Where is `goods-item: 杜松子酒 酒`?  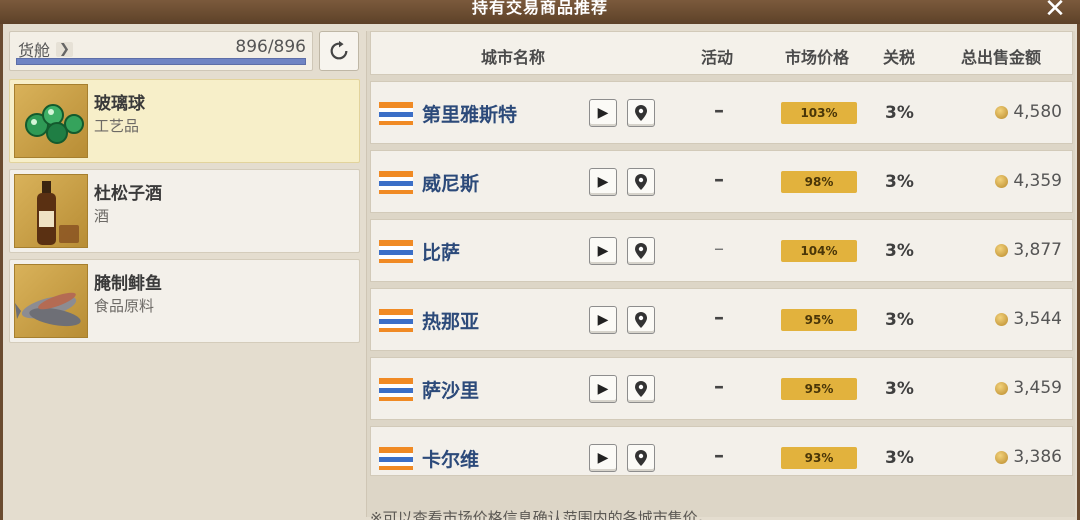 goods-item: 杜松子酒 酒 is located at coordinates (184, 211).